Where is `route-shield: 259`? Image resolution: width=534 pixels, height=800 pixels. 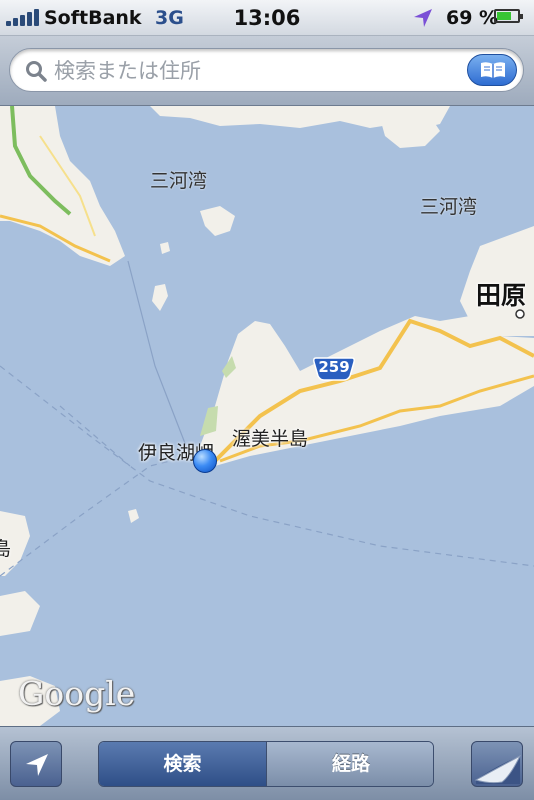 route-shield: 259 is located at coordinates (334, 369).